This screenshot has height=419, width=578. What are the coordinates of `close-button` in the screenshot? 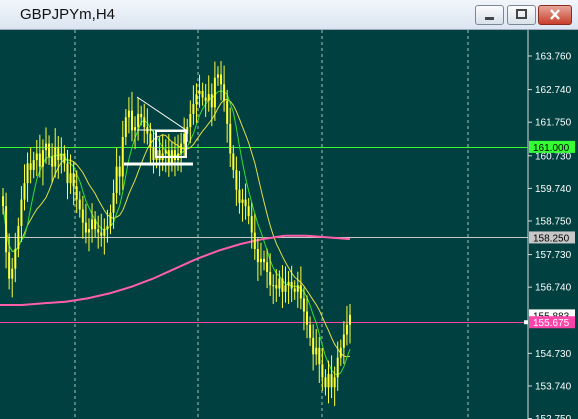 It's located at (555, 15).